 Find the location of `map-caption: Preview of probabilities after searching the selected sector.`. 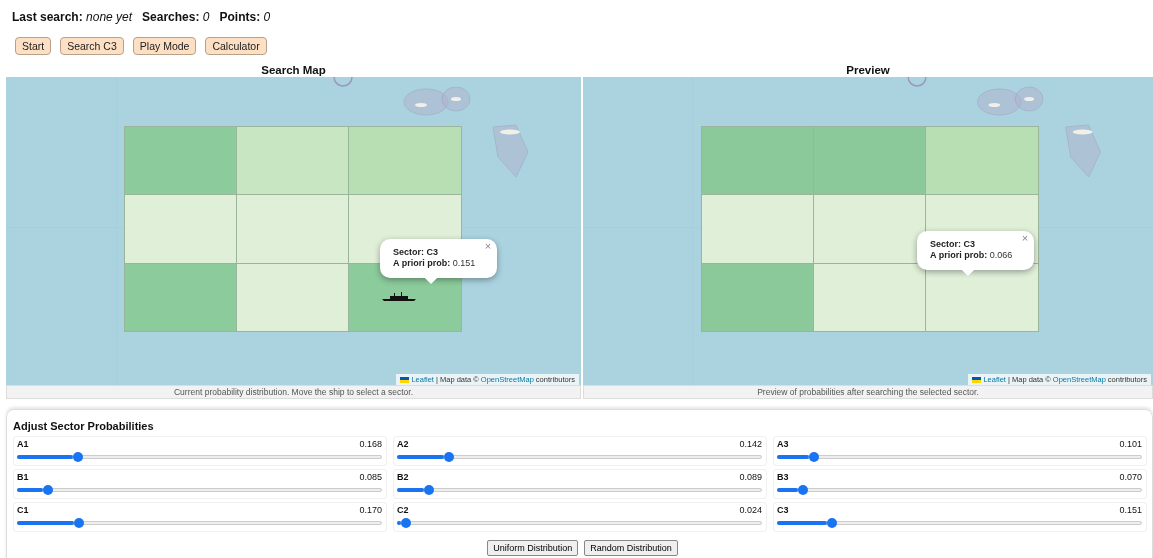

map-caption: Preview of probabilities after searching the selected sector. is located at coordinates (868, 392).